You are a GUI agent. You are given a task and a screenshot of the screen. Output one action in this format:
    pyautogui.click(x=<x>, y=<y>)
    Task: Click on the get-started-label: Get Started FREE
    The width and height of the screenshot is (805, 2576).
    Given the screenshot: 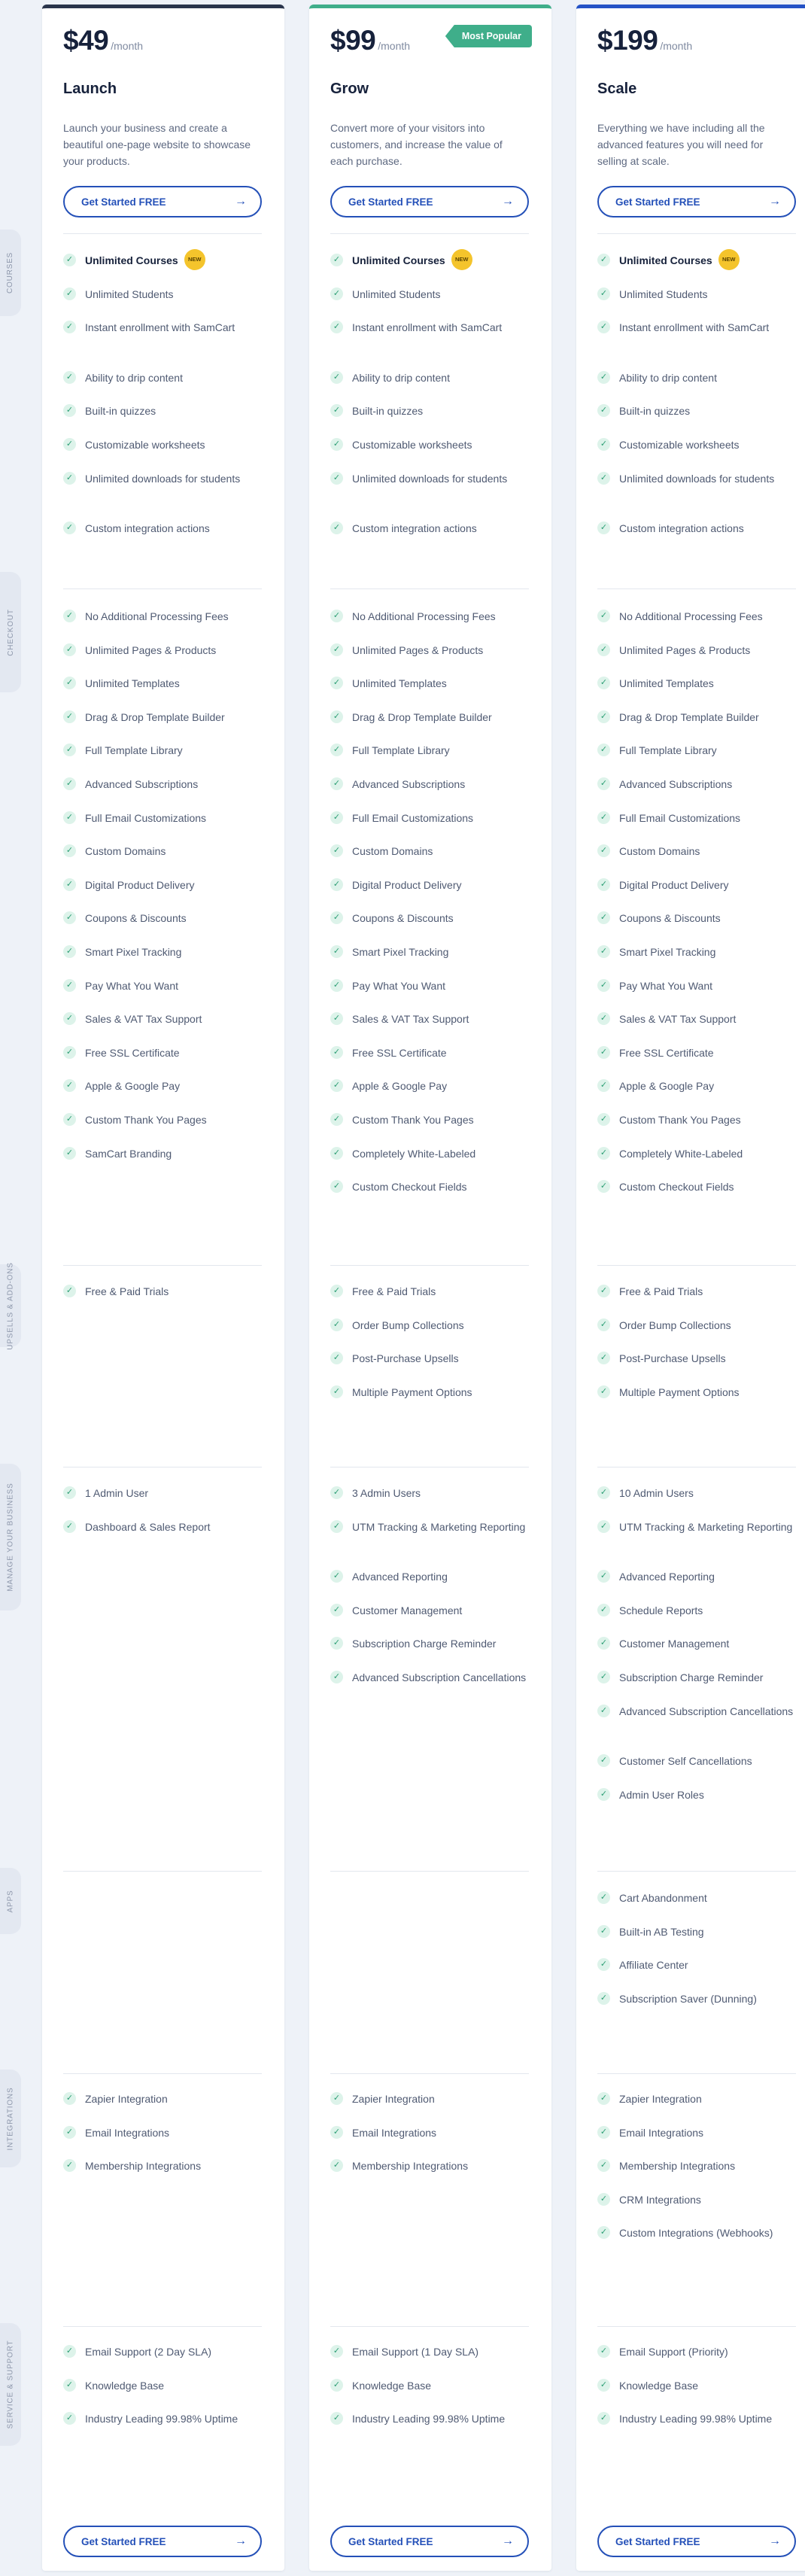 What is the action you would take?
    pyautogui.click(x=390, y=2541)
    